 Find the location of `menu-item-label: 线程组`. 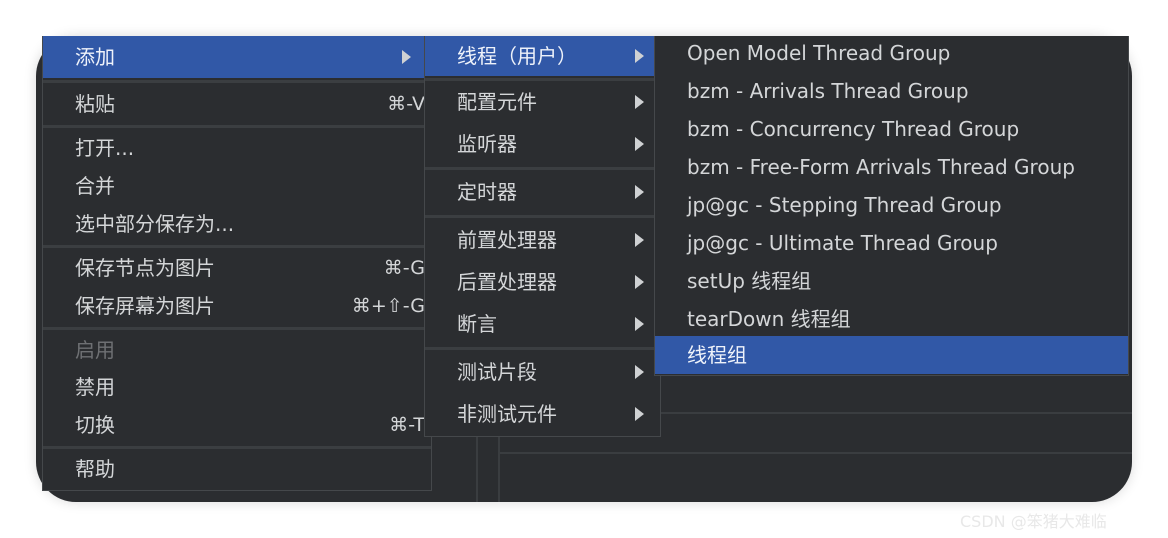

menu-item-label: 线程组 is located at coordinates (717, 355).